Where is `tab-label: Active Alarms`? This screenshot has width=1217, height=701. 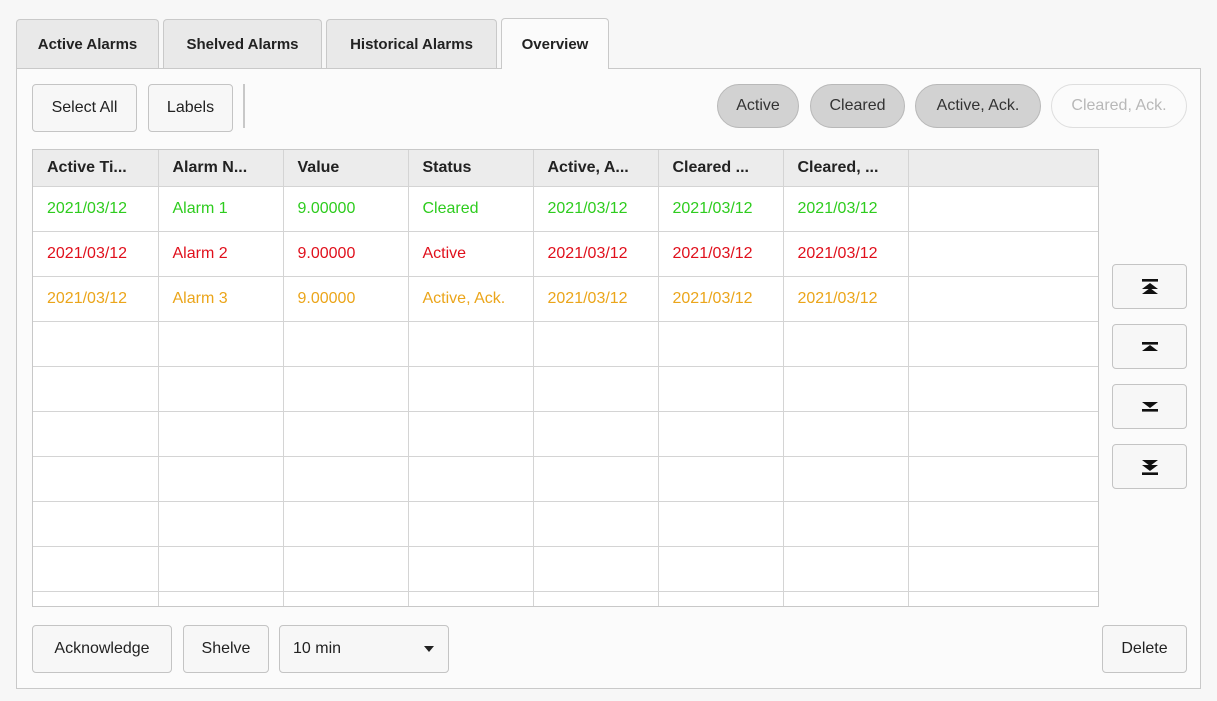 tab-label: Active Alarms is located at coordinates (87, 44).